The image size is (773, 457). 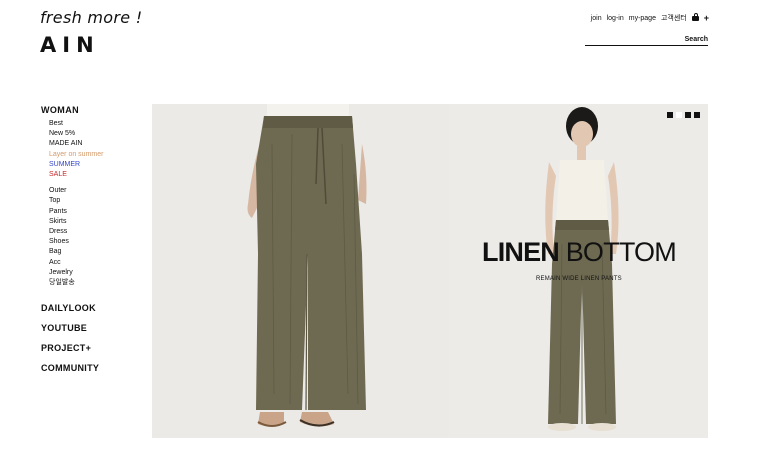 I want to click on sidebar-item-woman: WOMAN, so click(x=91, y=110).